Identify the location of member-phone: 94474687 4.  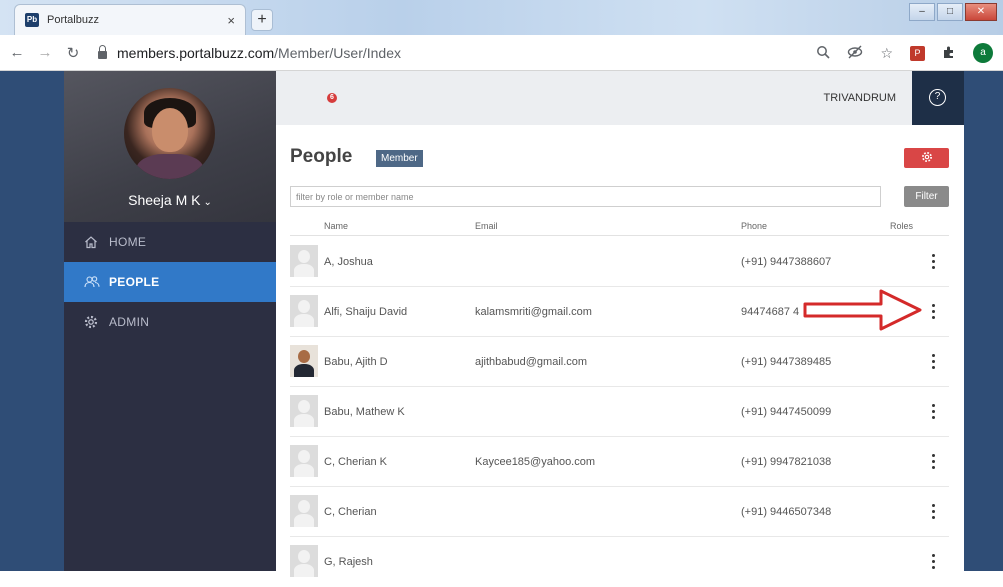
(770, 312).